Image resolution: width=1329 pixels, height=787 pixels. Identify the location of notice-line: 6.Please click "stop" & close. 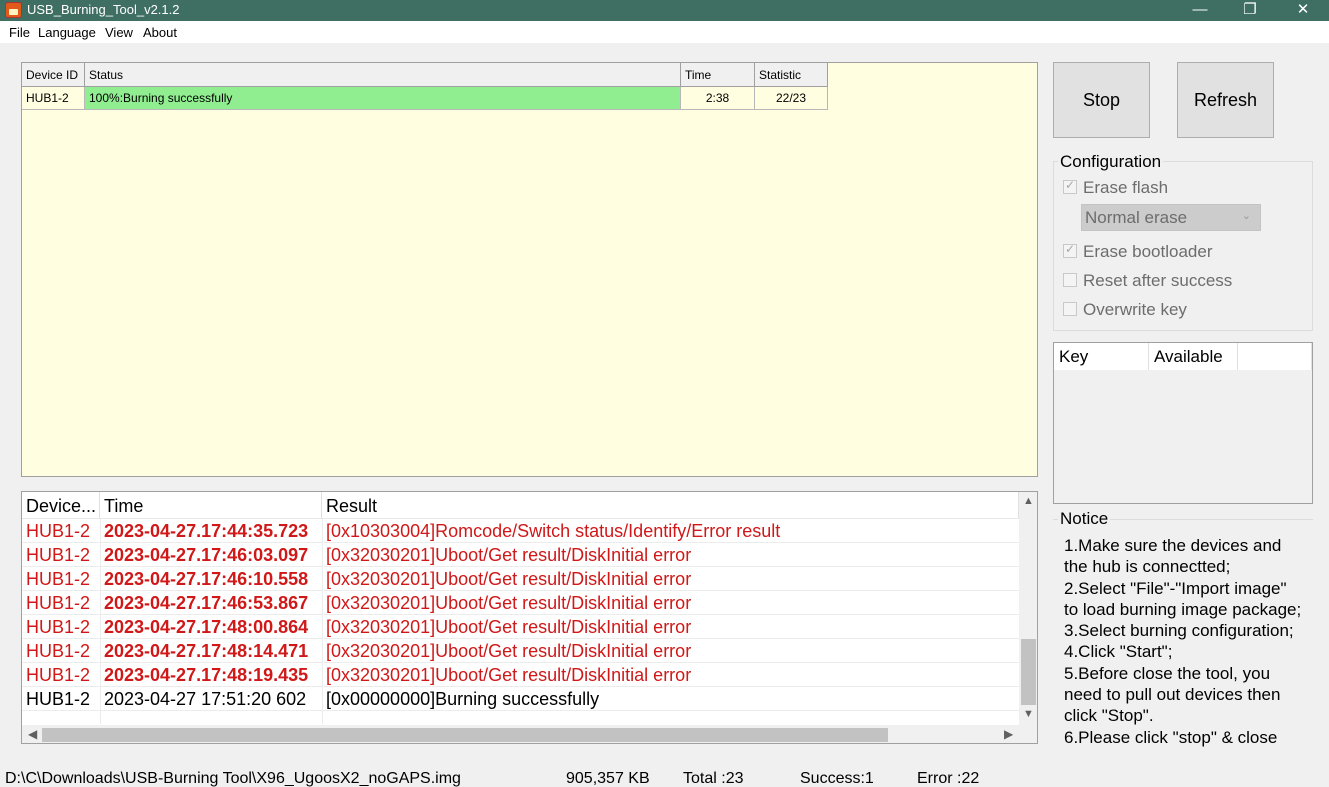
(1171, 737).